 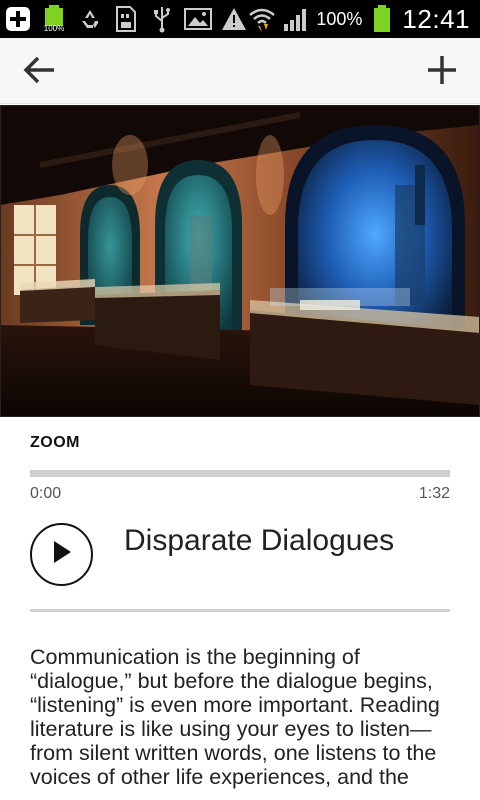 What do you see at coordinates (240, 71) in the screenshot?
I see `app-bar` at bounding box center [240, 71].